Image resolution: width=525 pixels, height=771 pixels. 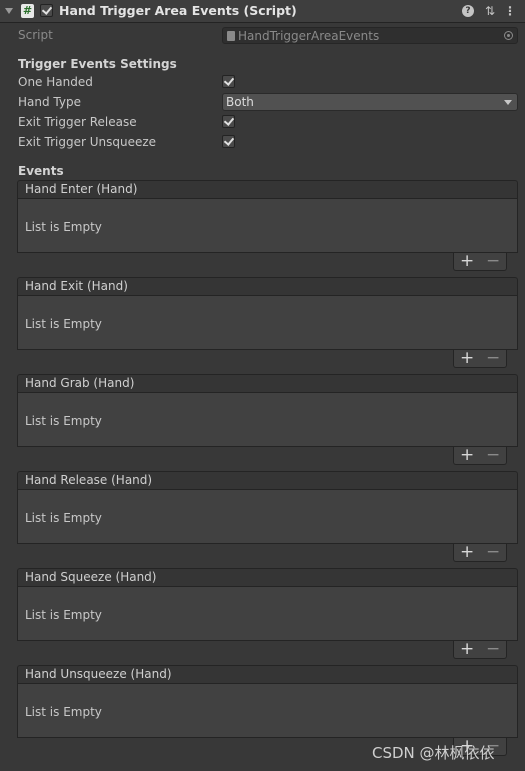 What do you see at coordinates (81, 189) in the screenshot?
I see `event-title: Hand Enter (Hand)` at bounding box center [81, 189].